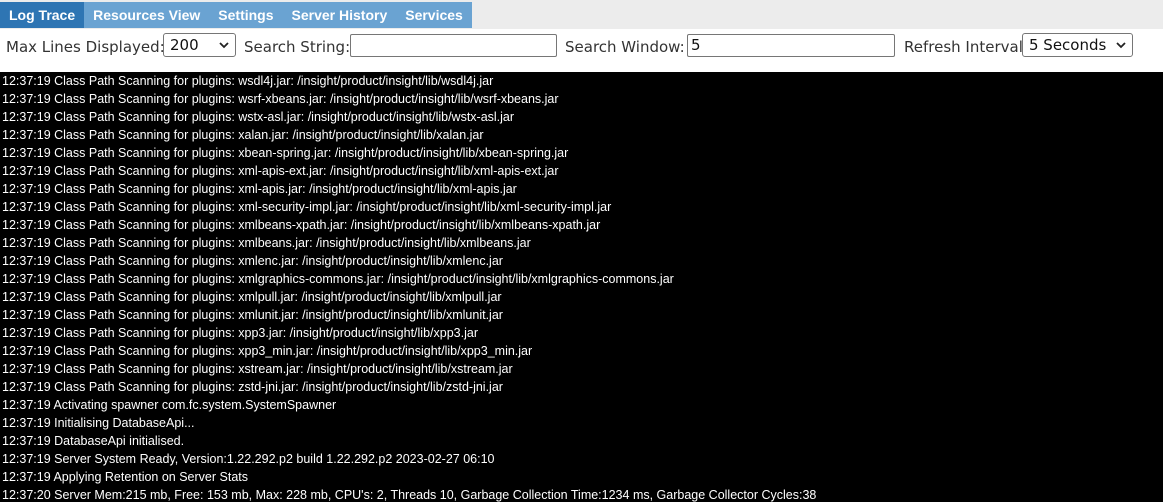  What do you see at coordinates (453, 45) in the screenshot?
I see `search-string-input` at bounding box center [453, 45].